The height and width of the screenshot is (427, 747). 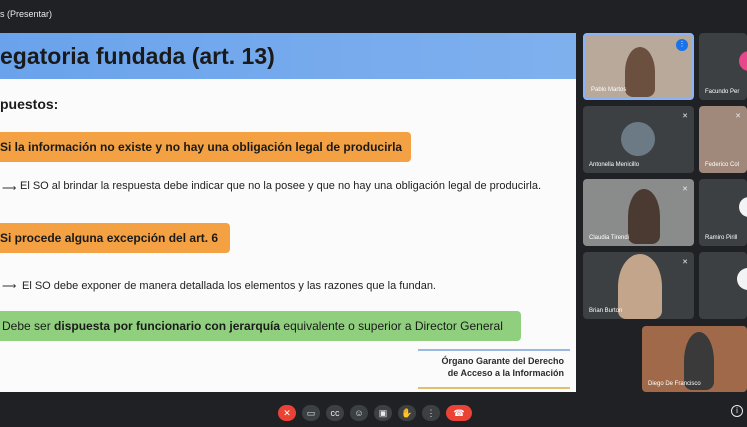 What do you see at coordinates (373, 14) in the screenshot?
I see `top-bar: s (Presentar)` at bounding box center [373, 14].